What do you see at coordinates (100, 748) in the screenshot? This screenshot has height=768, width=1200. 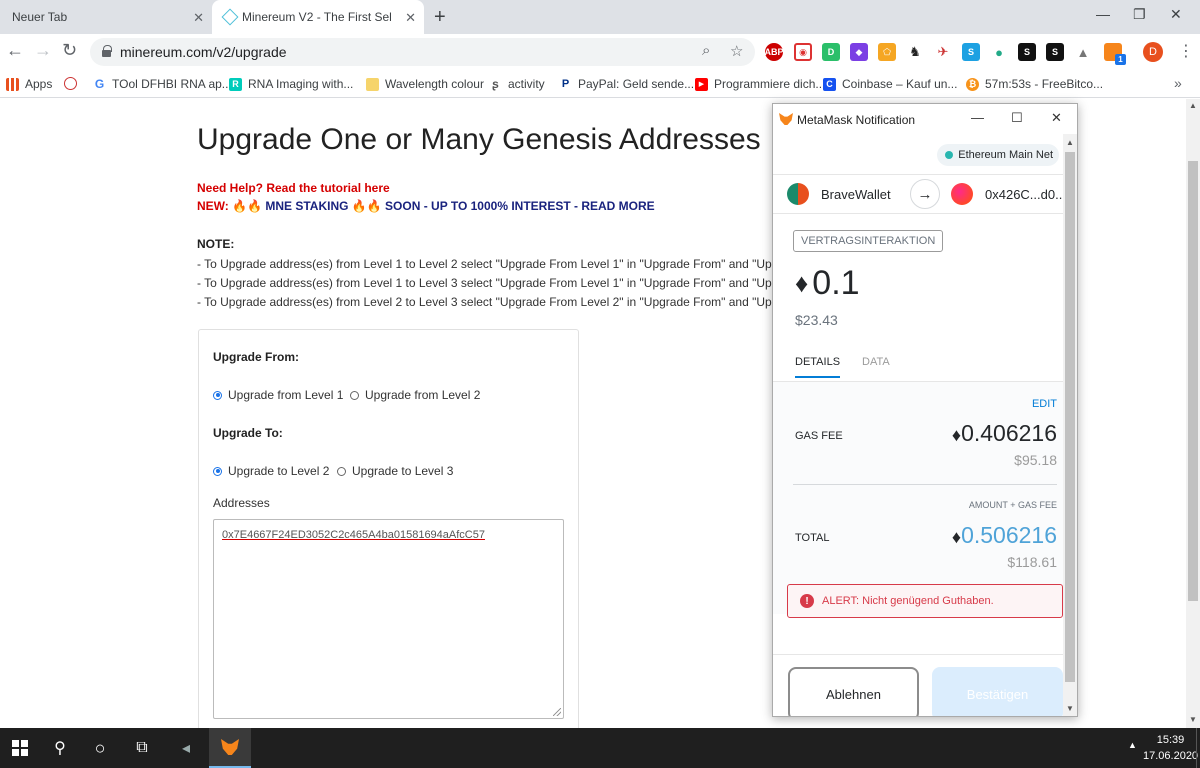 I see `cortana-icon: ○` at bounding box center [100, 748].